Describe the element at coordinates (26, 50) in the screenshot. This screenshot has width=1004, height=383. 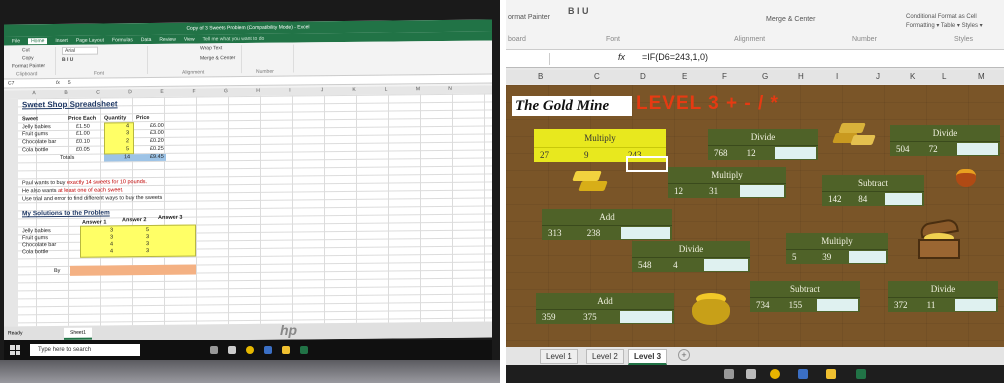
I see `cut-button: Cut` at that location.